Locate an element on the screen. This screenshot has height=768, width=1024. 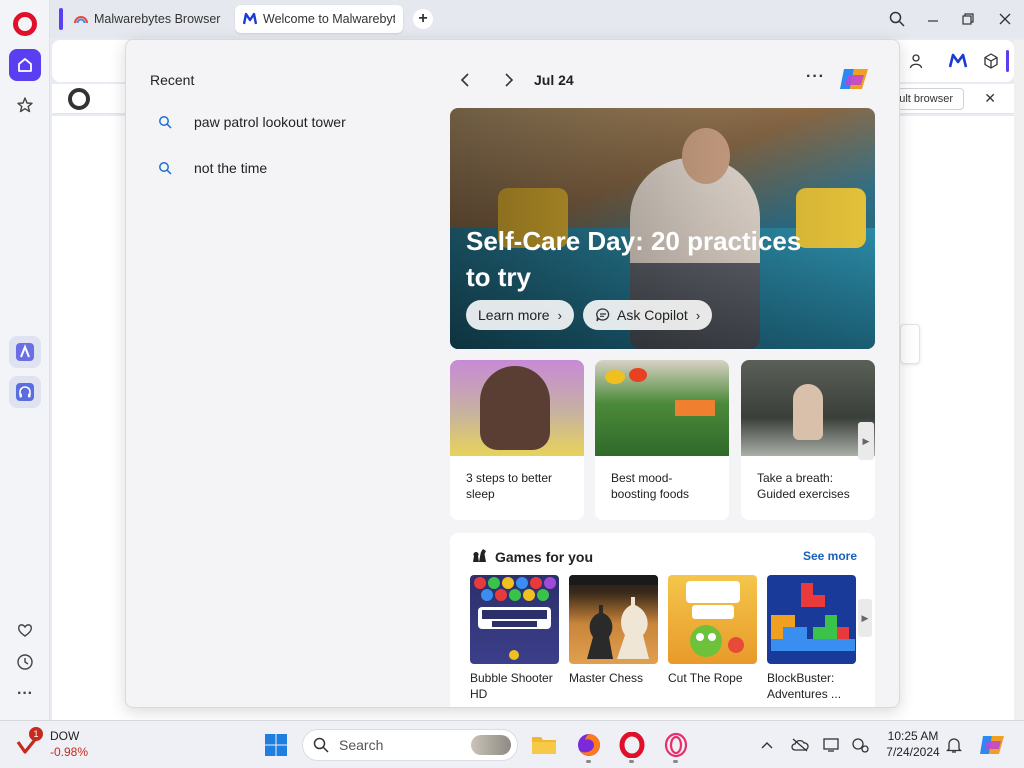
firefox-icon is located at coordinates (589, 745).